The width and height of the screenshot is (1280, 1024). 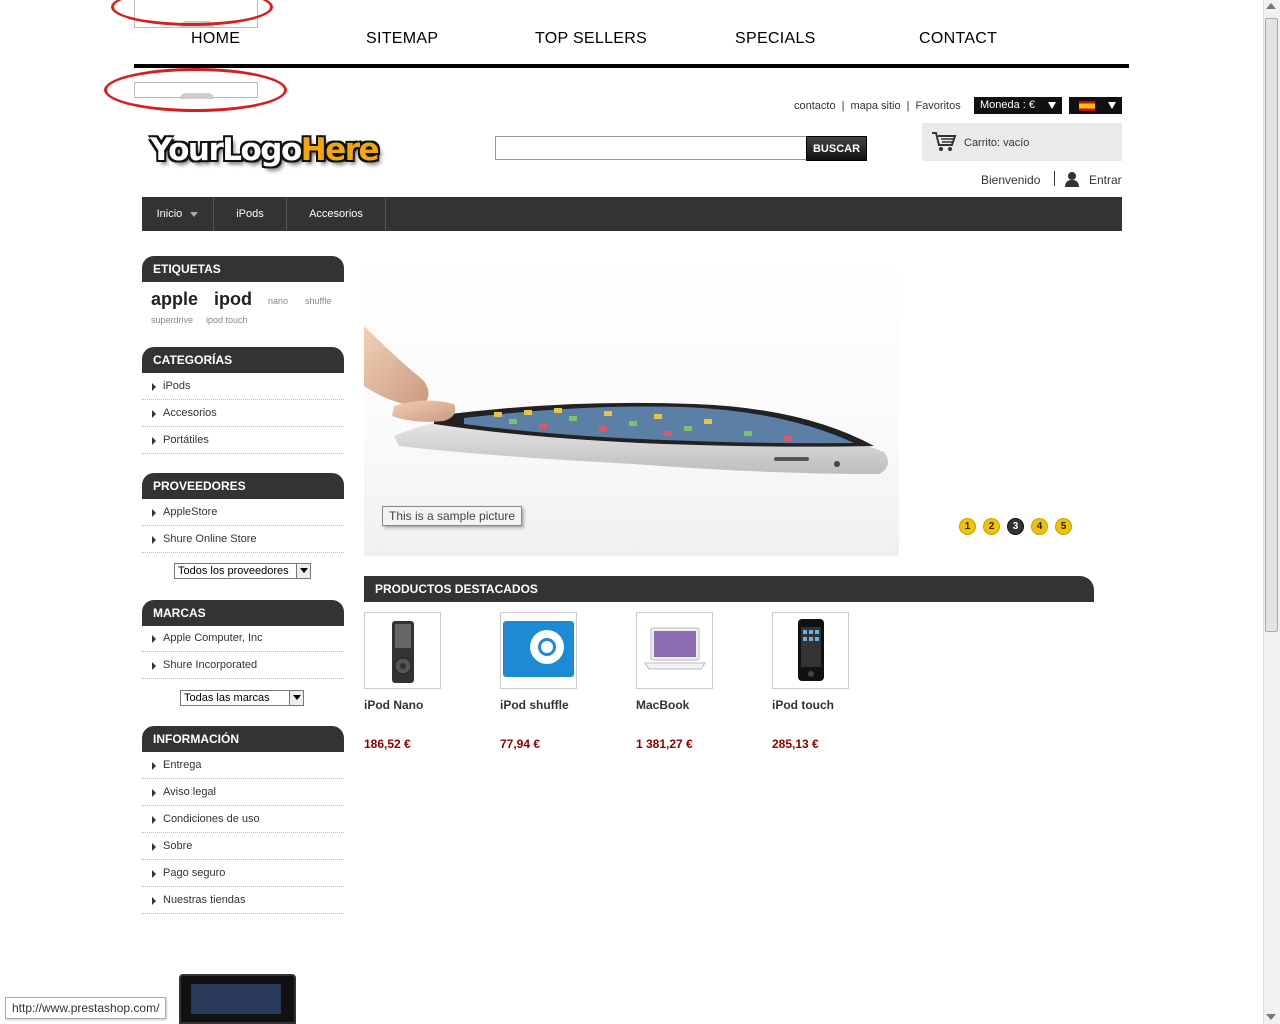 What do you see at coordinates (174, 299) in the screenshot?
I see `tag-apple: apple` at bounding box center [174, 299].